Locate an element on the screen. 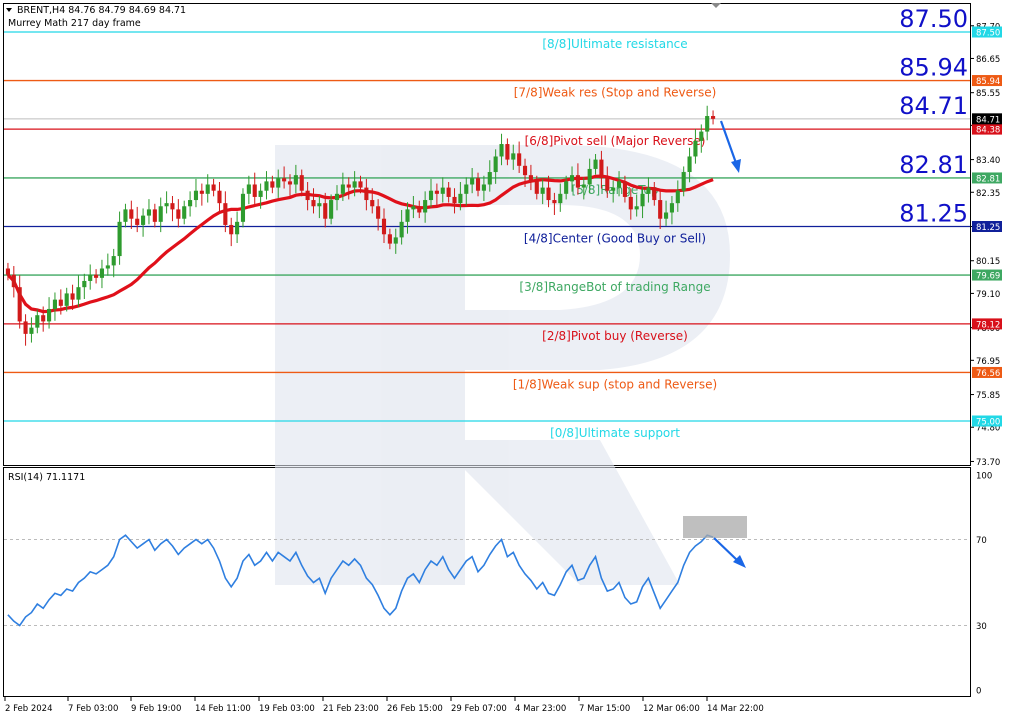 The width and height of the screenshot is (1011, 719). rsi-highlight-box is located at coordinates (715, 527).